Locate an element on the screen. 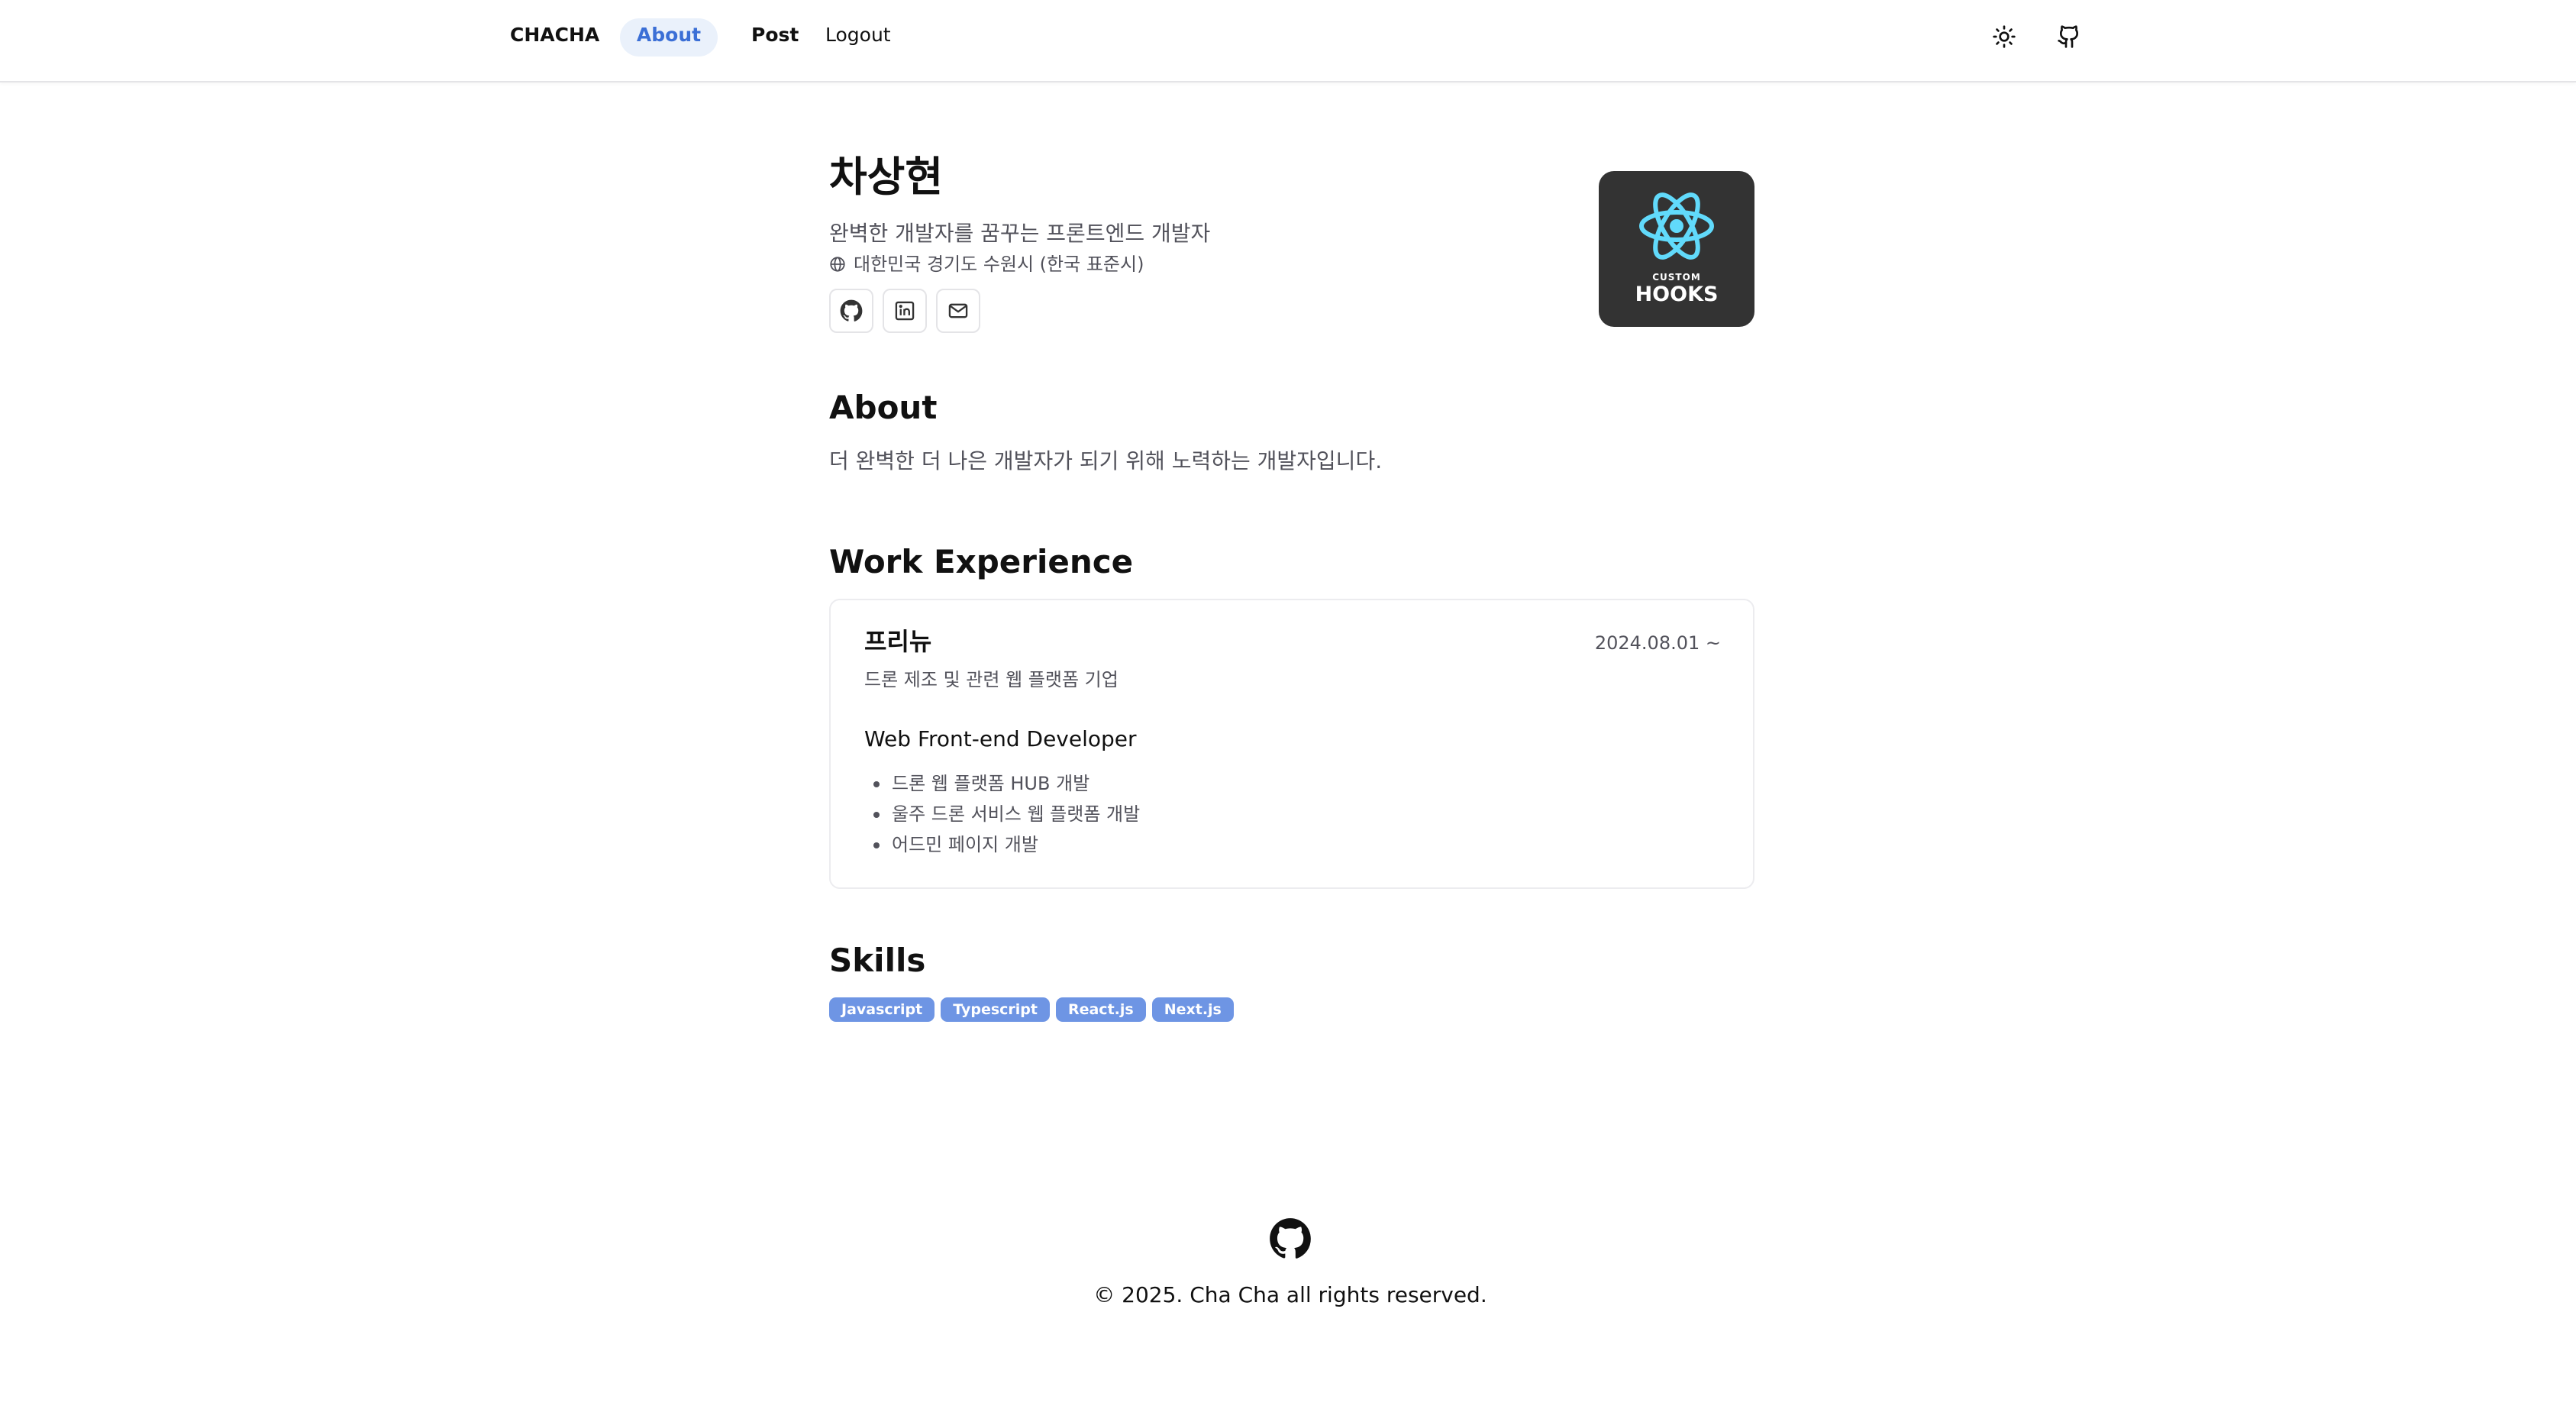 Image resolution: width=2576 pixels, height=1422 pixels. skill-badge: Javascript is located at coordinates (882, 1010).